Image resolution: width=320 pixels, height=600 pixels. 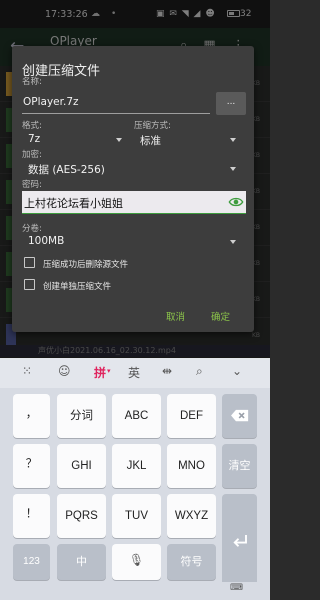 What do you see at coordinates (27, 371) in the screenshot?
I see `grid-menu-icon: ⁙` at bounding box center [27, 371].